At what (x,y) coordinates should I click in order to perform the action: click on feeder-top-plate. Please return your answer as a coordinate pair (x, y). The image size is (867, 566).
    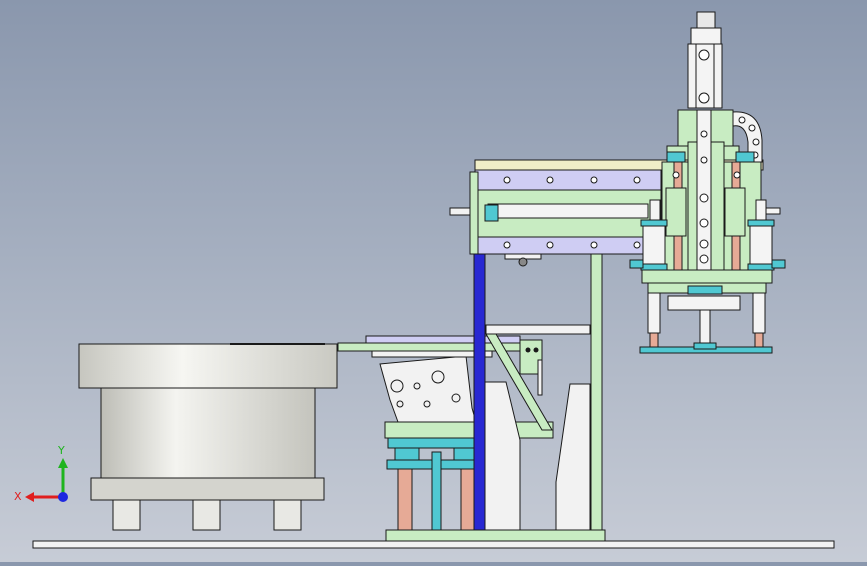
    Looking at the image, I should click on (438, 443).